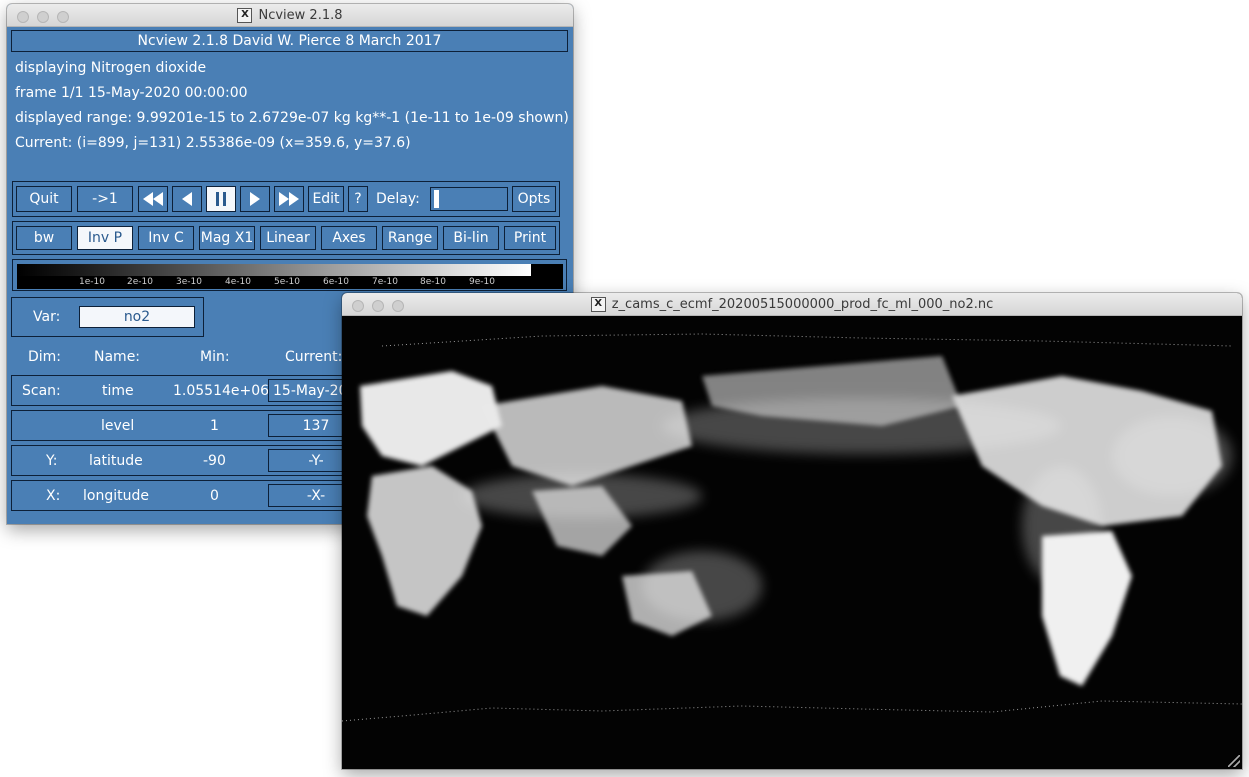 This screenshot has height=777, width=1249. What do you see at coordinates (358, 199) in the screenshot?
I see `help-button: ?` at bounding box center [358, 199].